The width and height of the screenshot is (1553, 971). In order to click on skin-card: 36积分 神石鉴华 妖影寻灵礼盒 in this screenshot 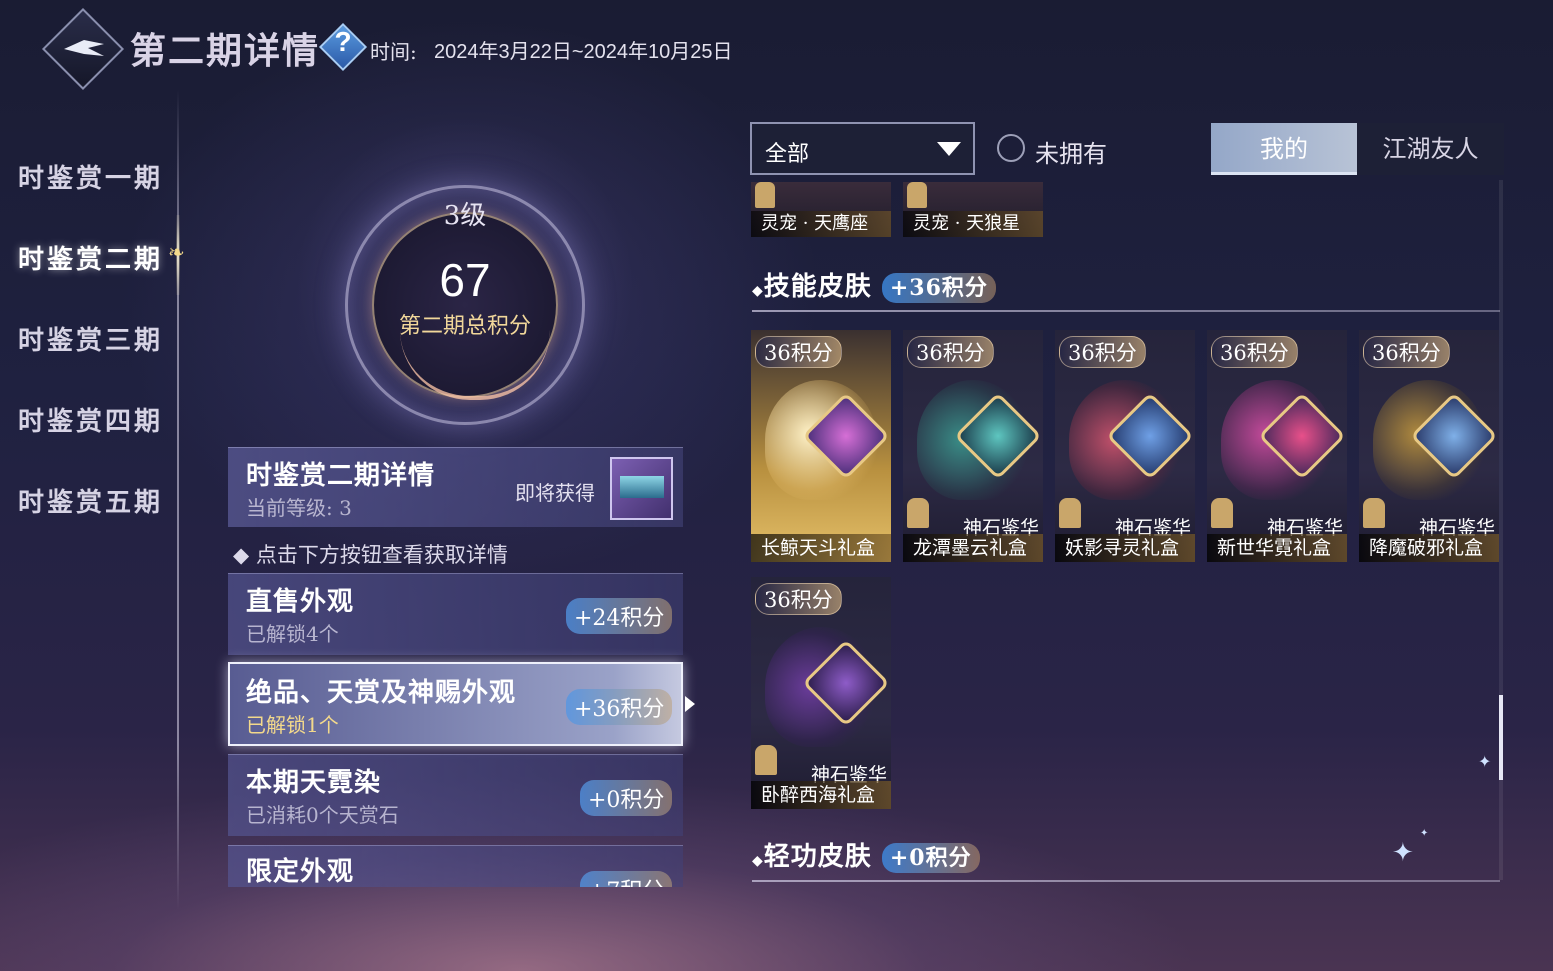, I will do `click(1125, 446)`.